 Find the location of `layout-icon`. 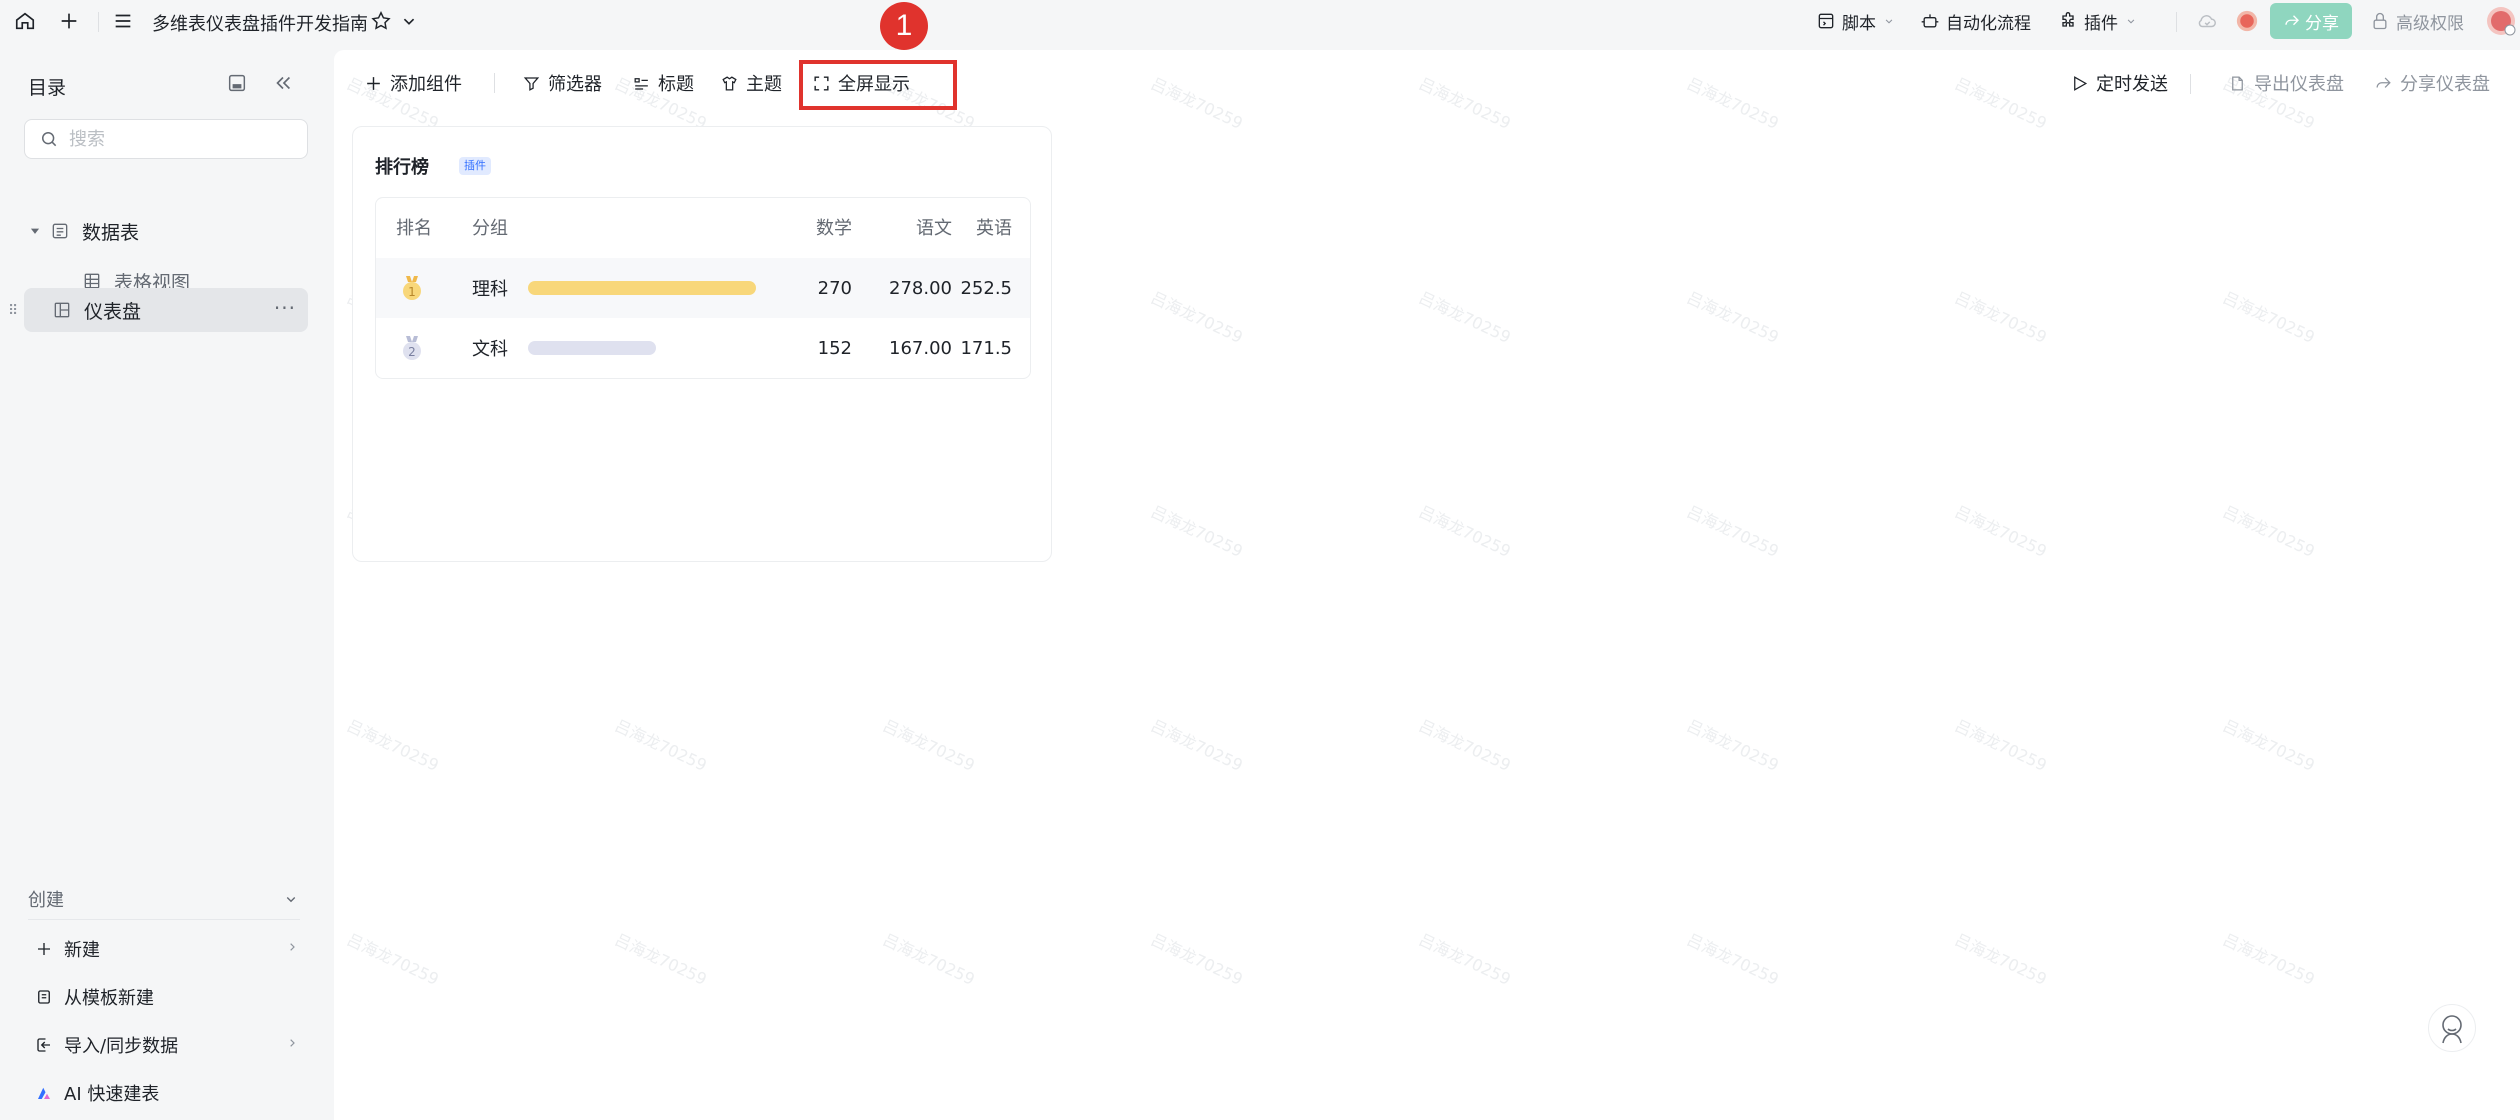

layout-icon is located at coordinates (237, 83).